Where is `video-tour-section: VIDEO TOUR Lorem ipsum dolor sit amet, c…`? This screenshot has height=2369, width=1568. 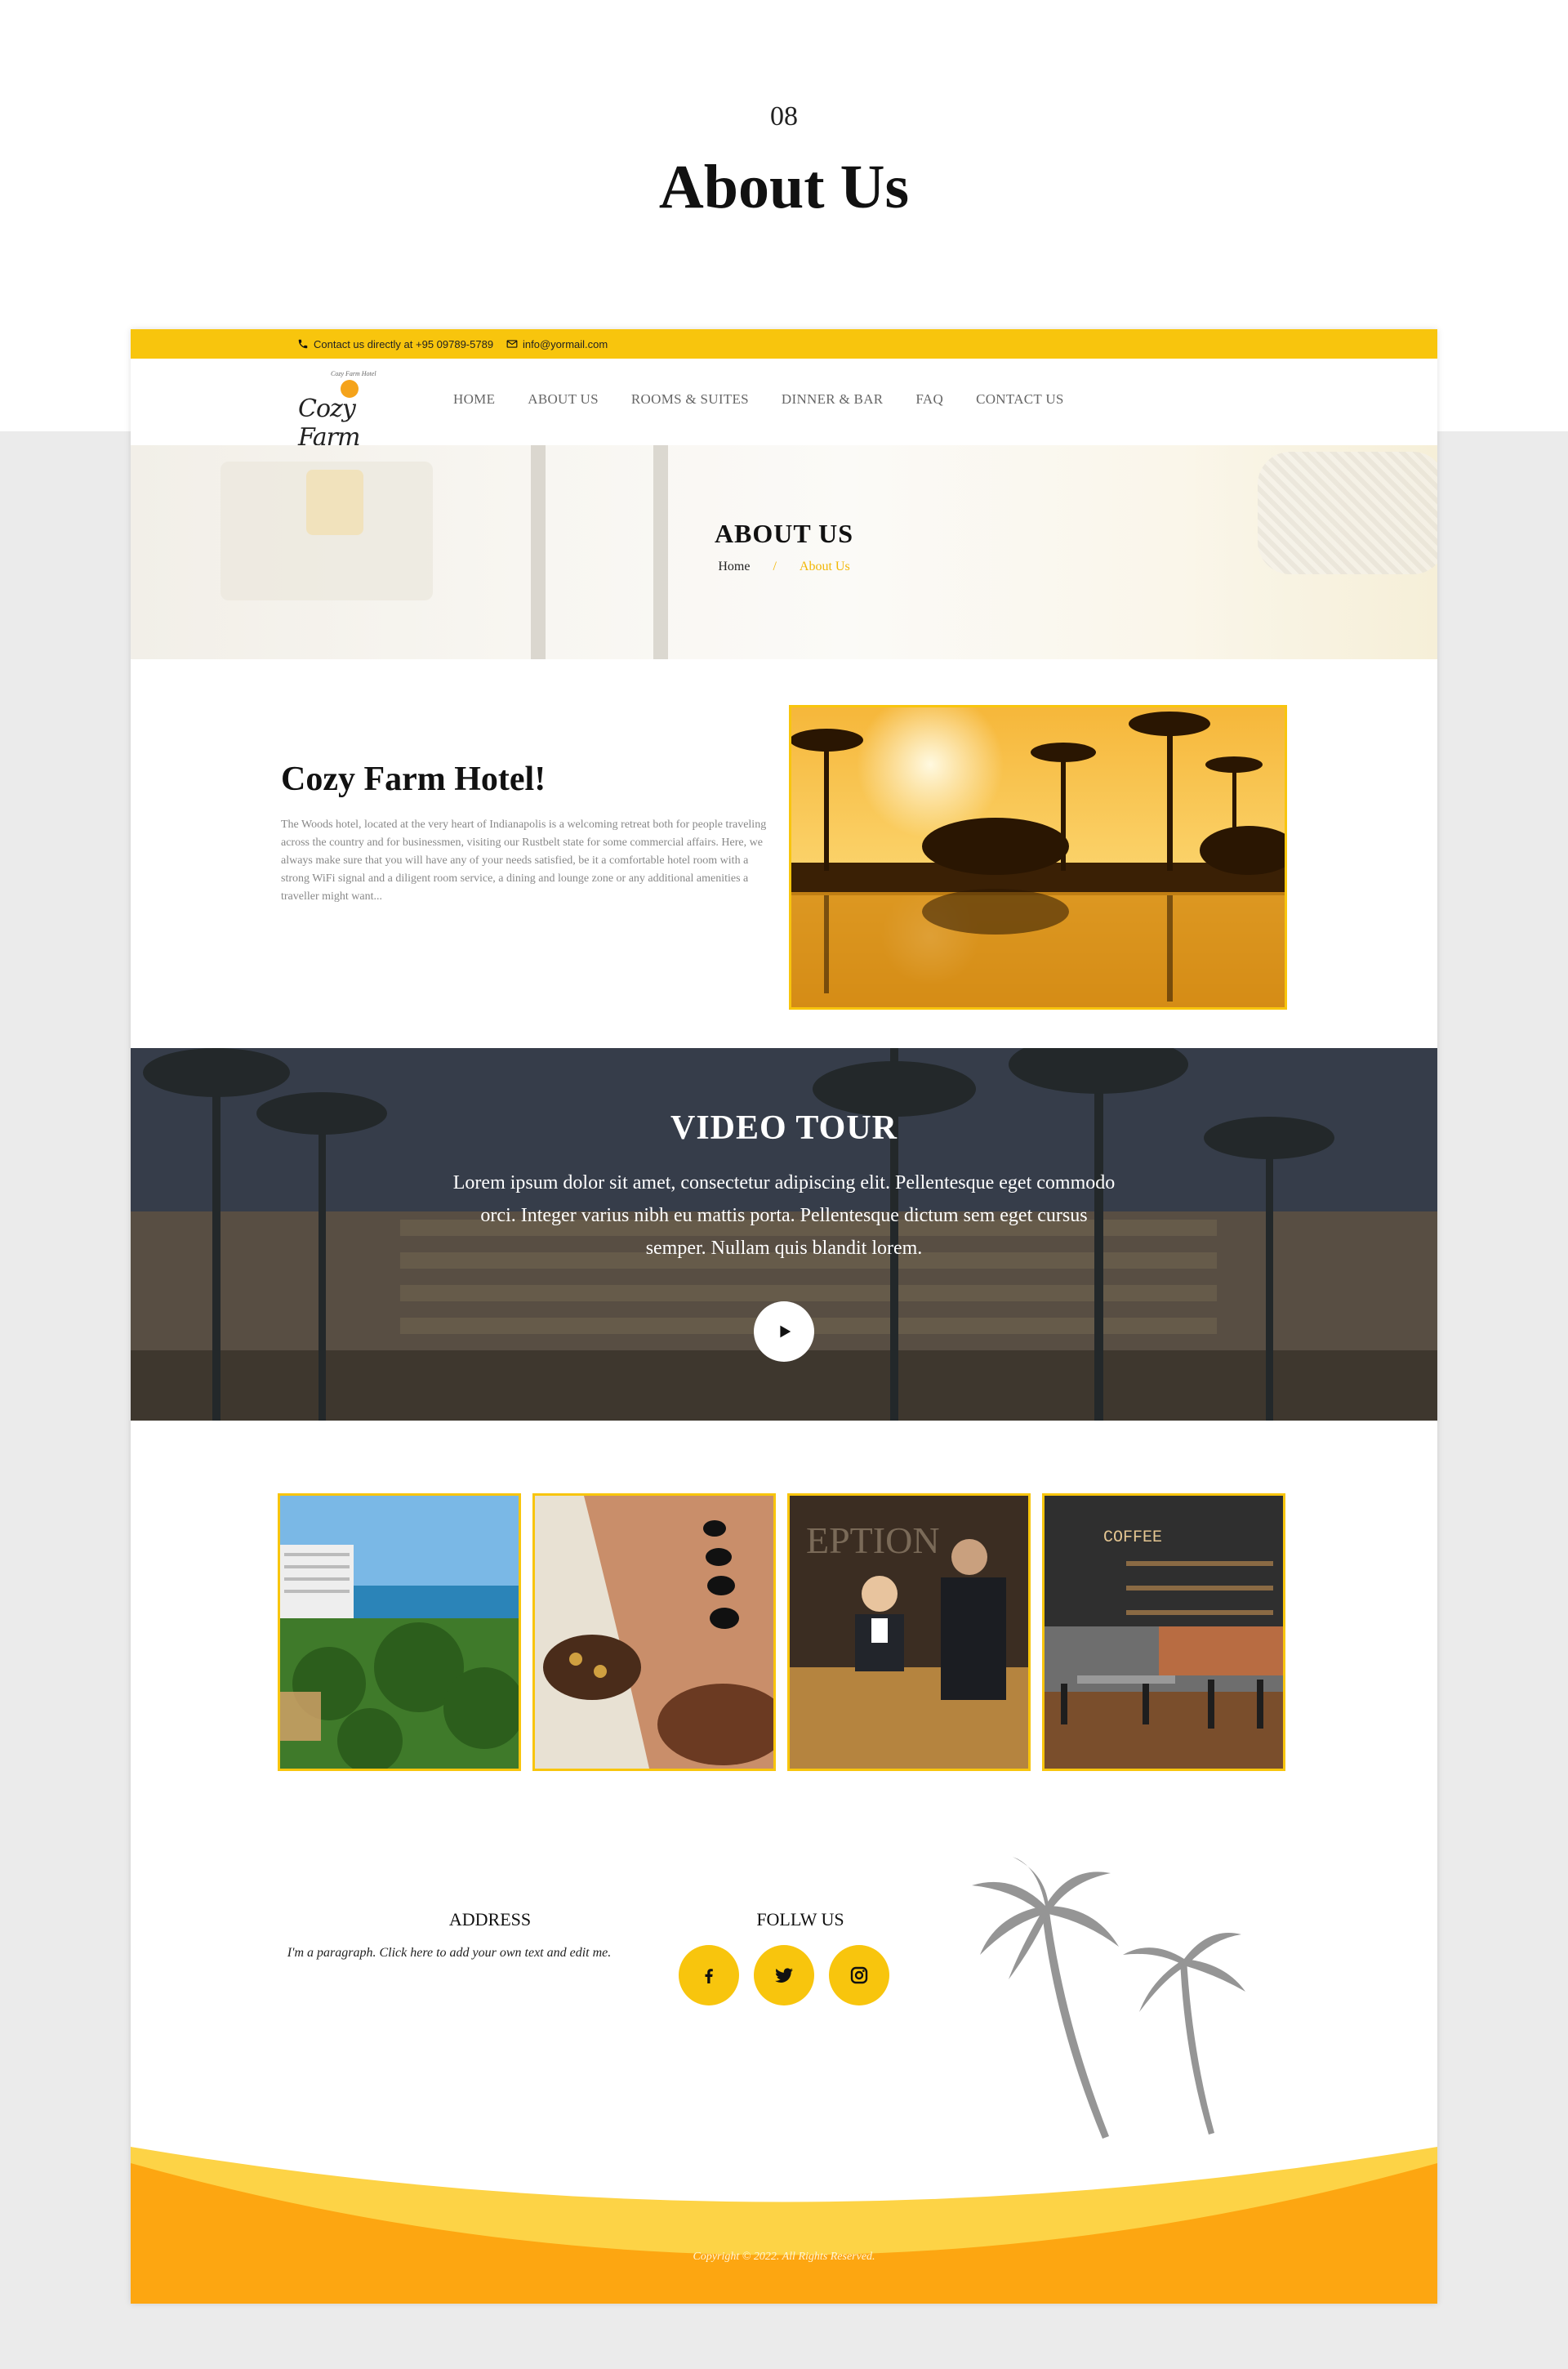 video-tour-section: VIDEO TOUR Lorem ipsum dolor sit amet, c… is located at coordinates (784, 1234).